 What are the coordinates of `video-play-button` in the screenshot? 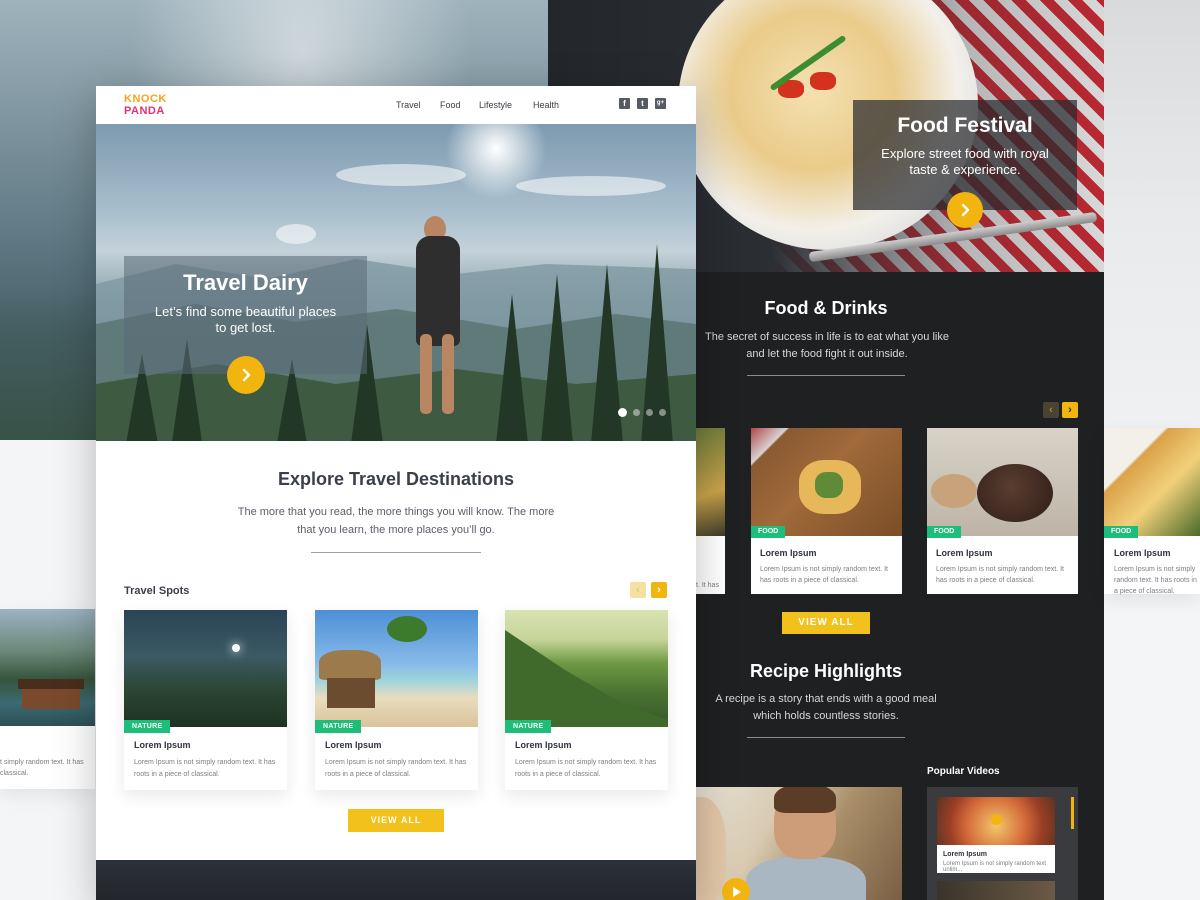 It's located at (736, 889).